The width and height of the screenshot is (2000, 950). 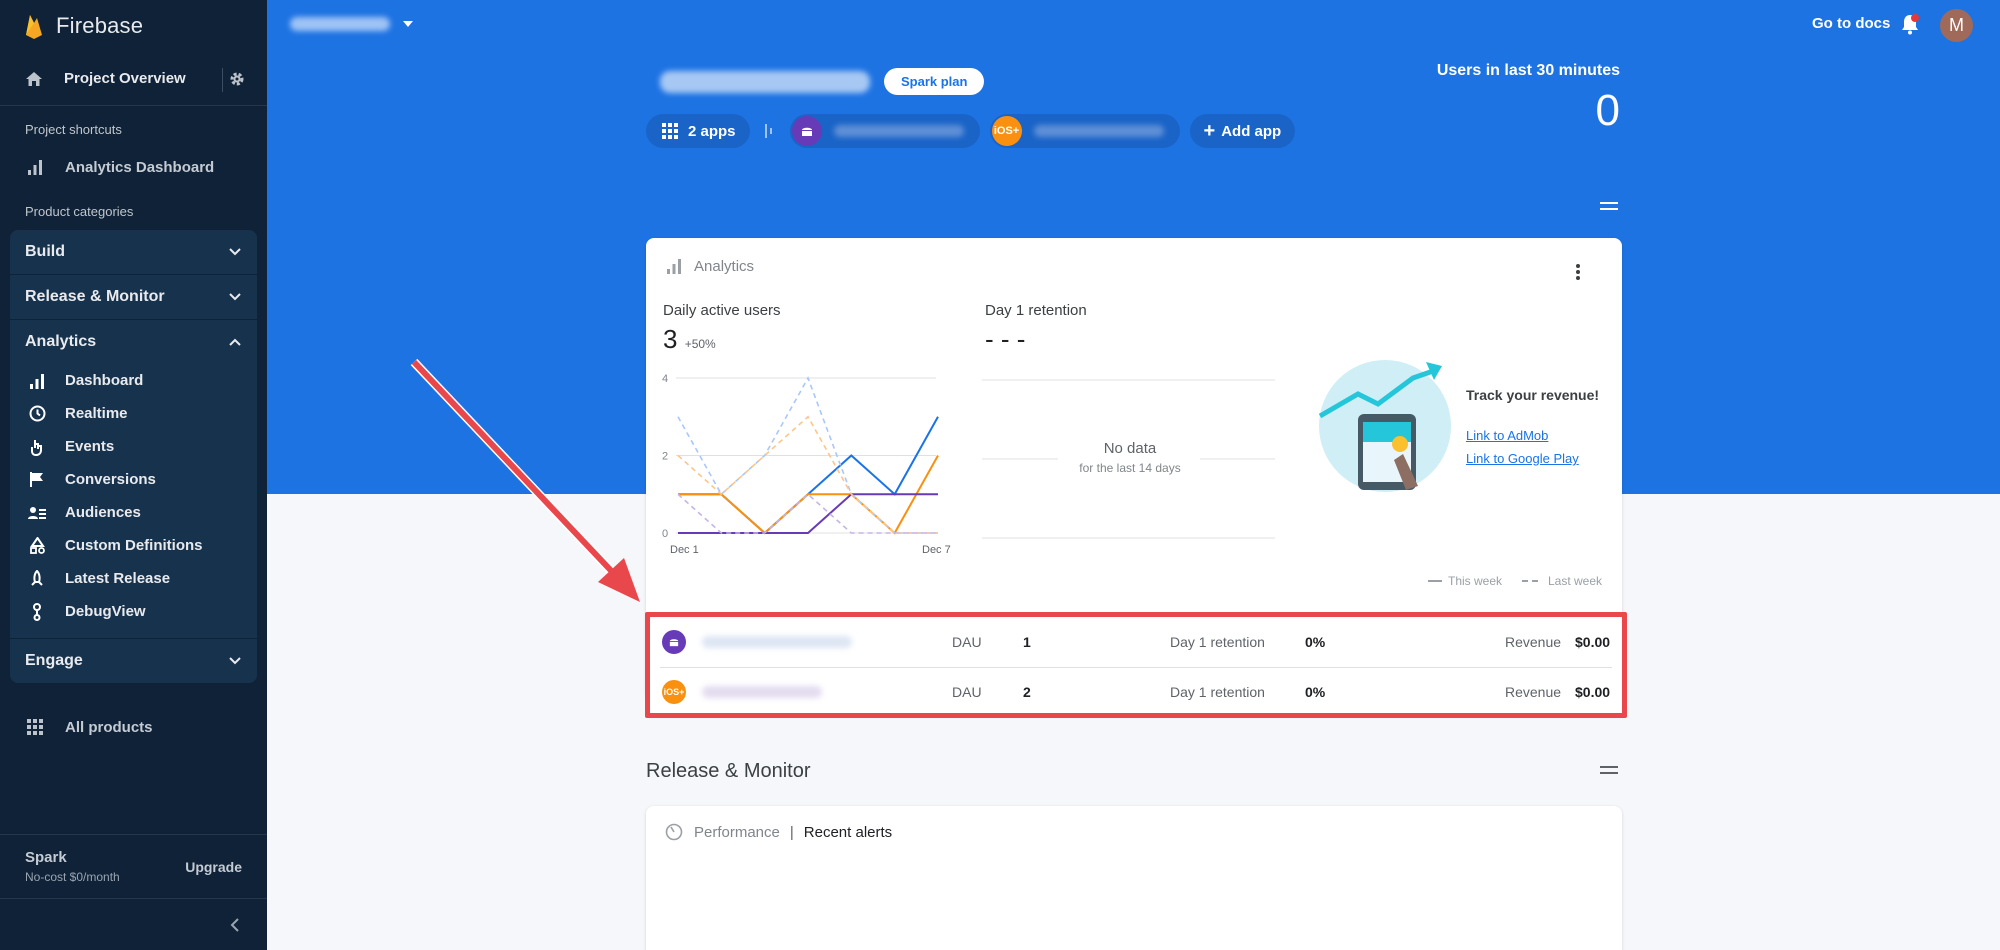 What do you see at coordinates (1465, 581) in the screenshot?
I see `legend-this-week: This week` at bounding box center [1465, 581].